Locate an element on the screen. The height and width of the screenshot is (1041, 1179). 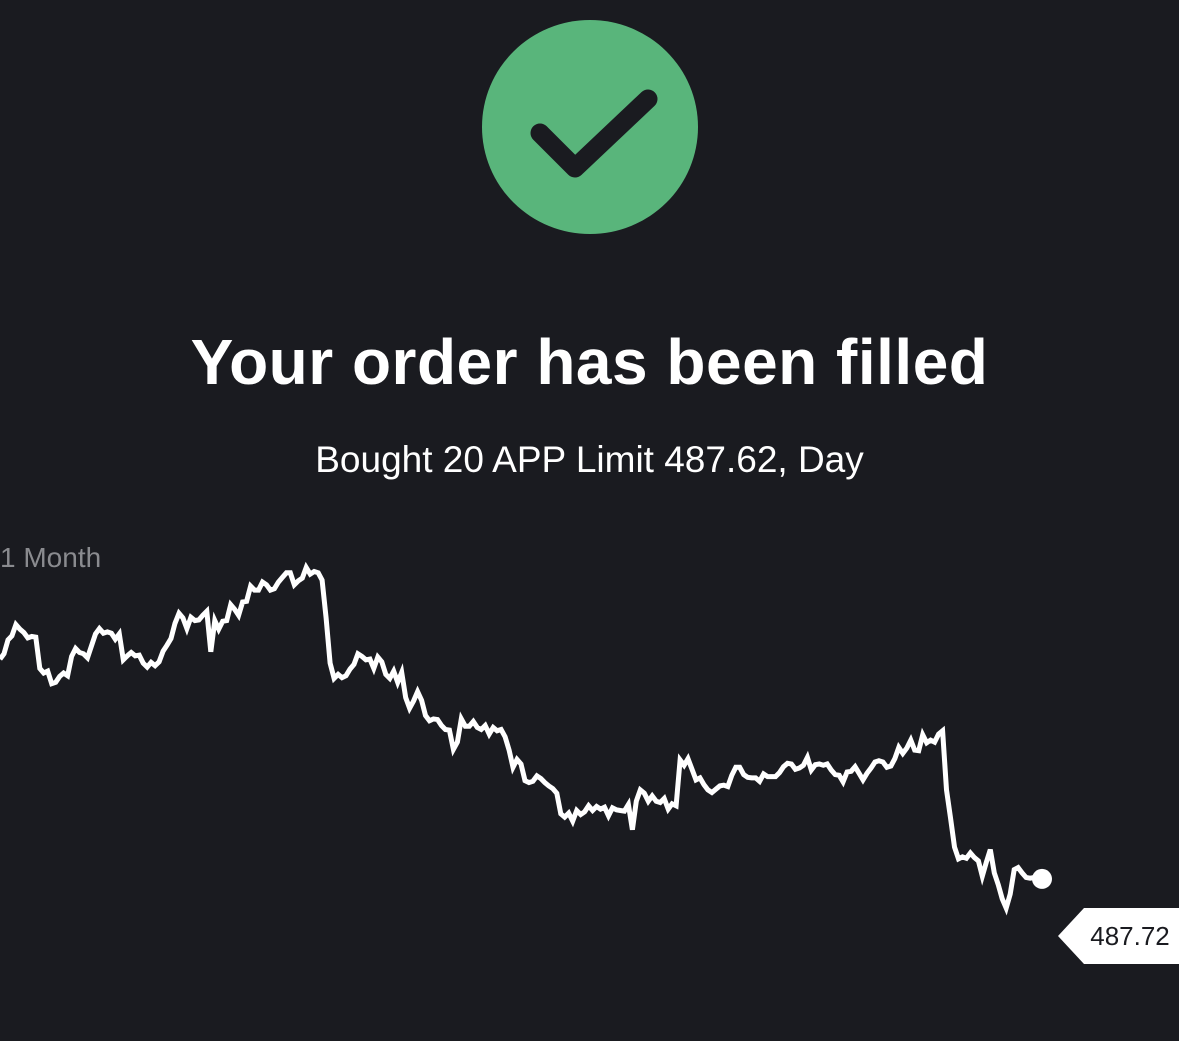
current-price-label: 487.72 is located at coordinates (1130, 936).